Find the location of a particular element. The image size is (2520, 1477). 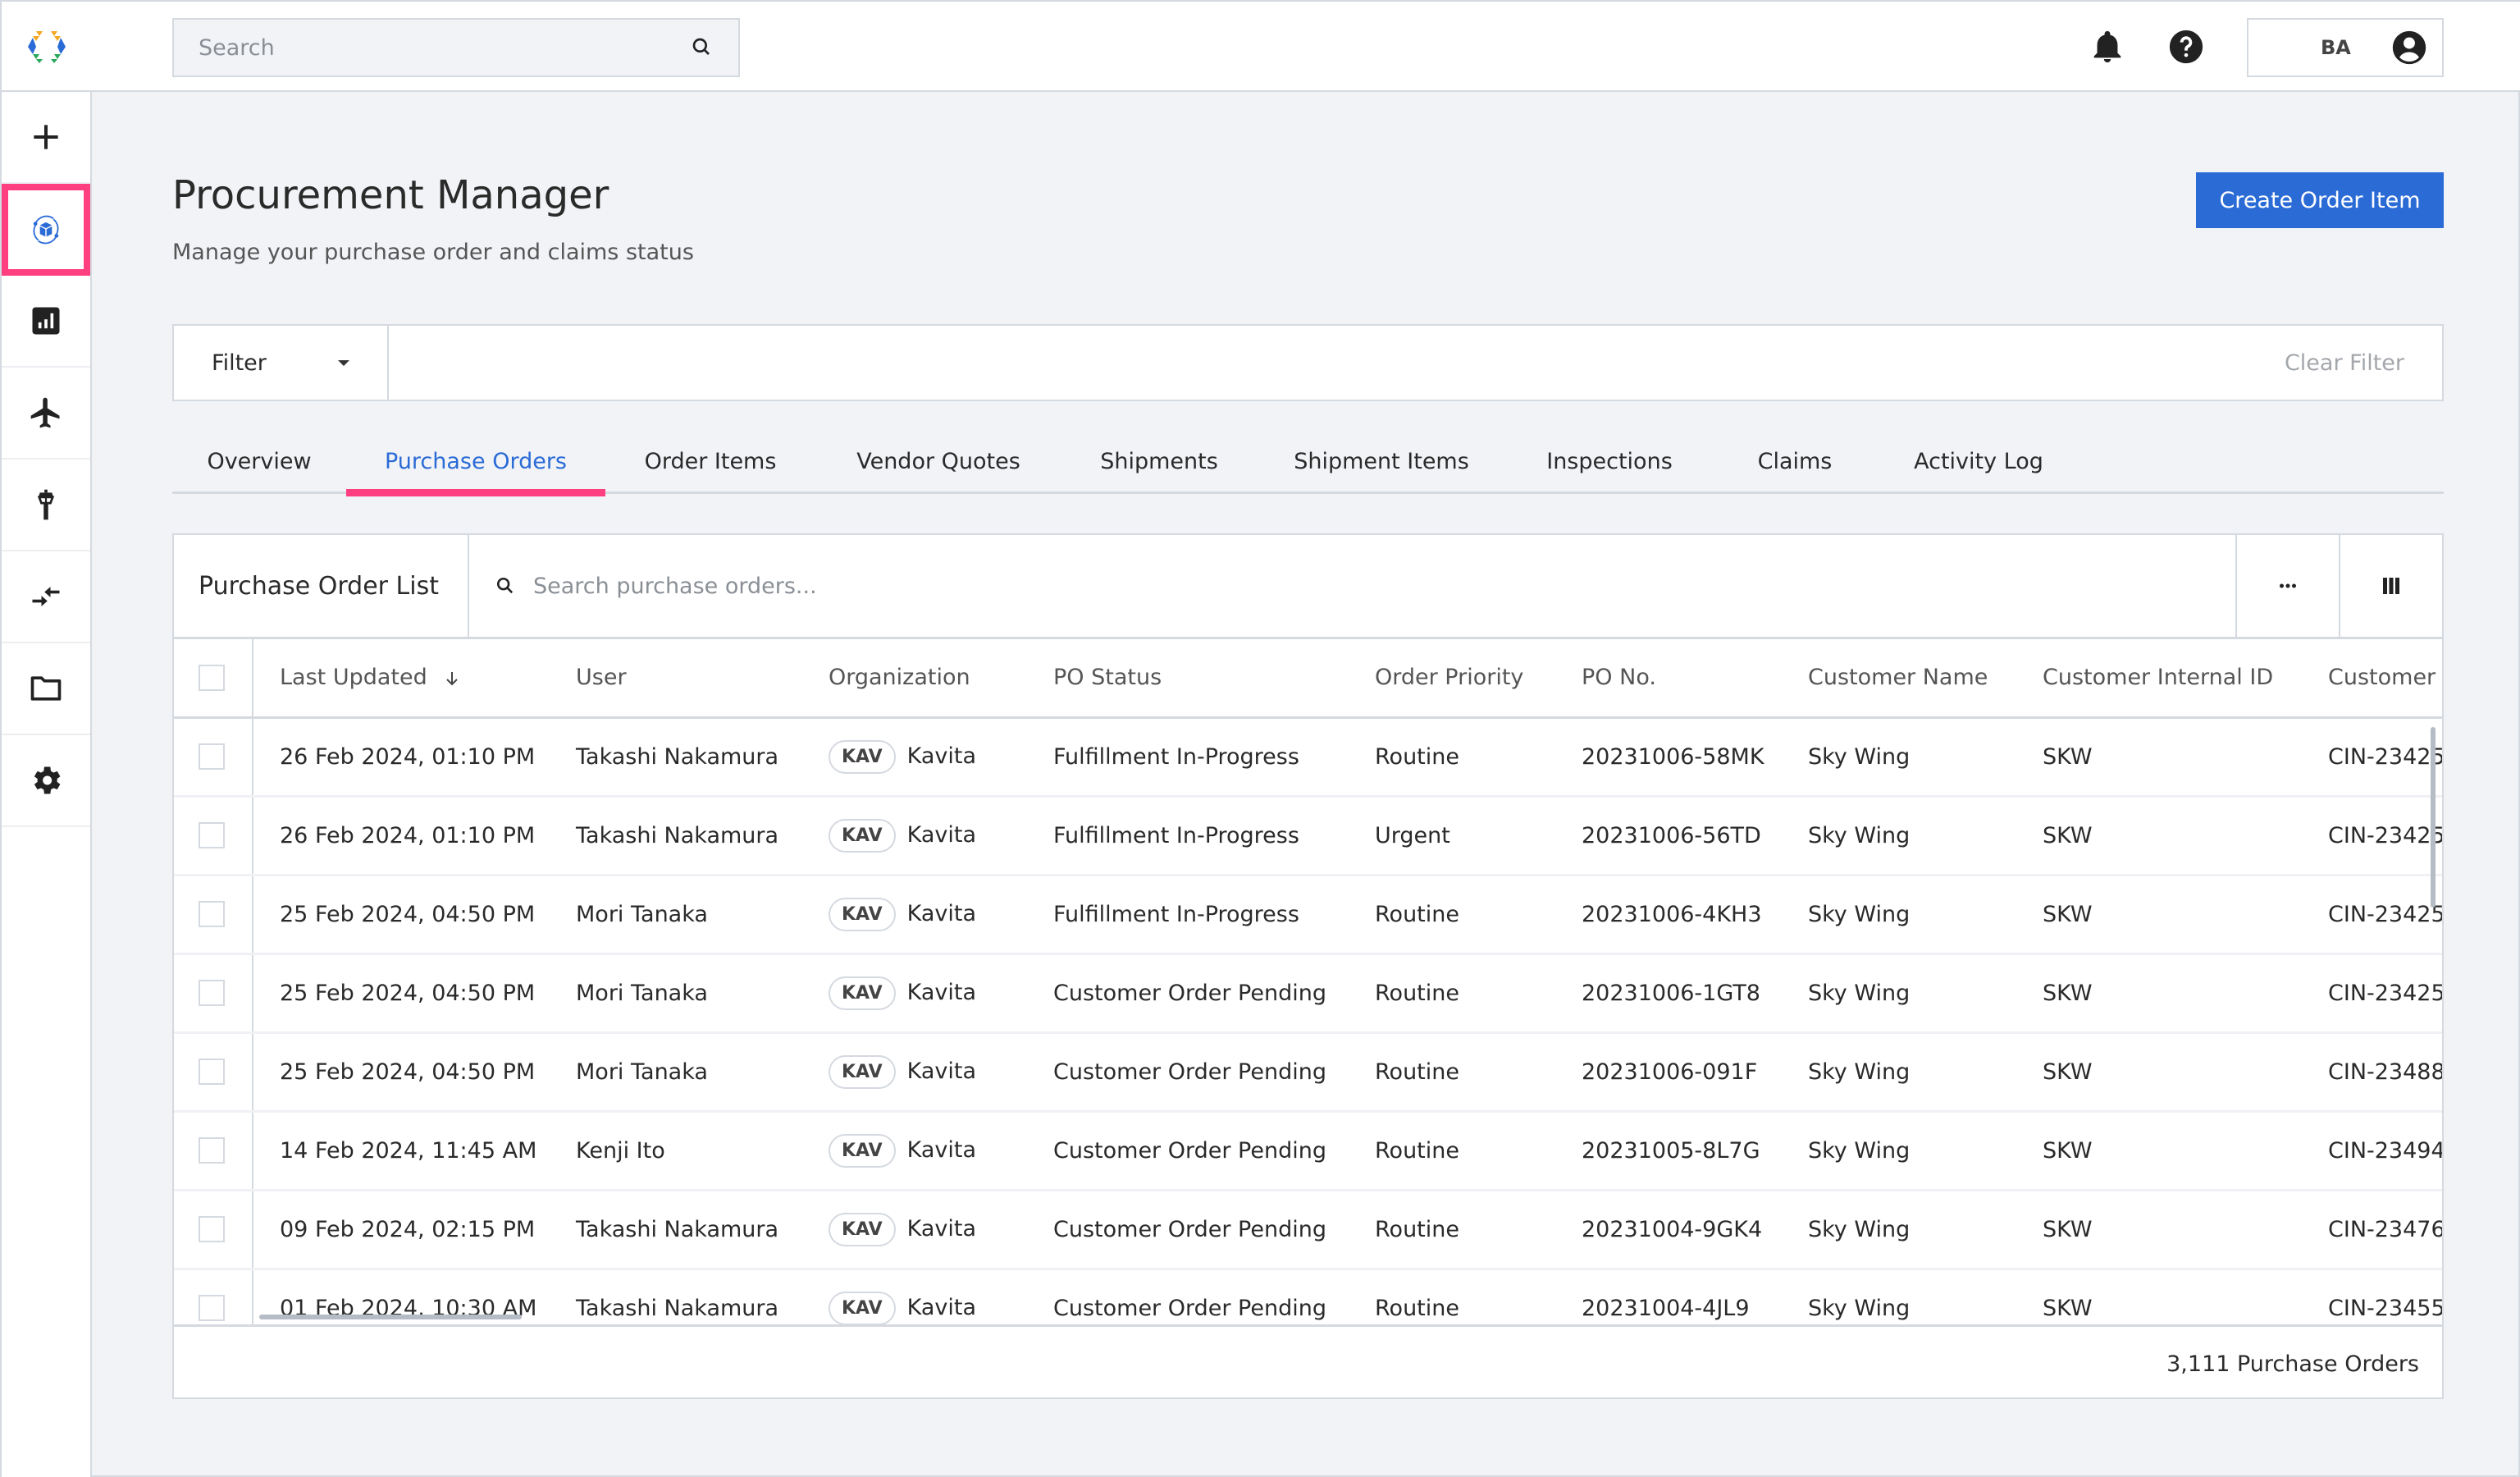

table-search is located at coordinates (1352, 586).